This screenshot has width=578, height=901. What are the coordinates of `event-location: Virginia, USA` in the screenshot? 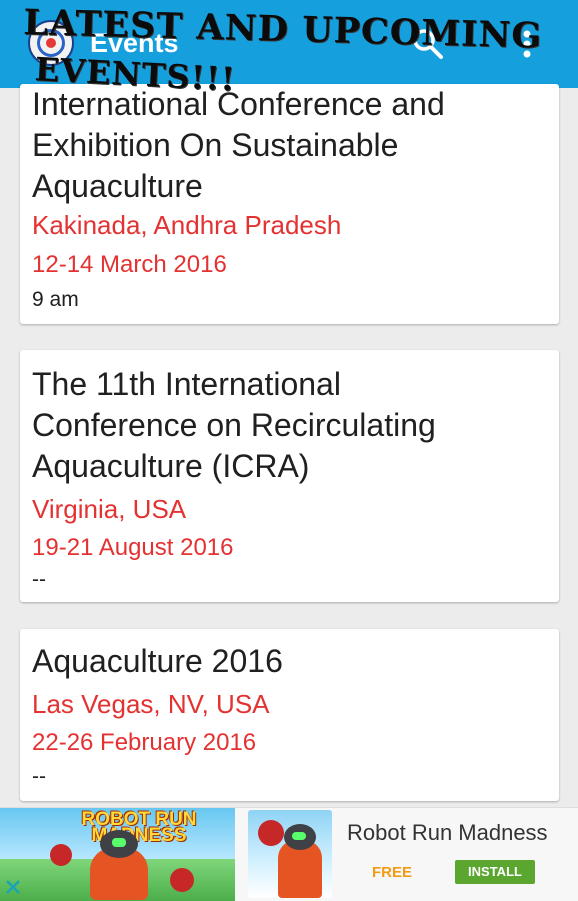 It's located at (109, 509).